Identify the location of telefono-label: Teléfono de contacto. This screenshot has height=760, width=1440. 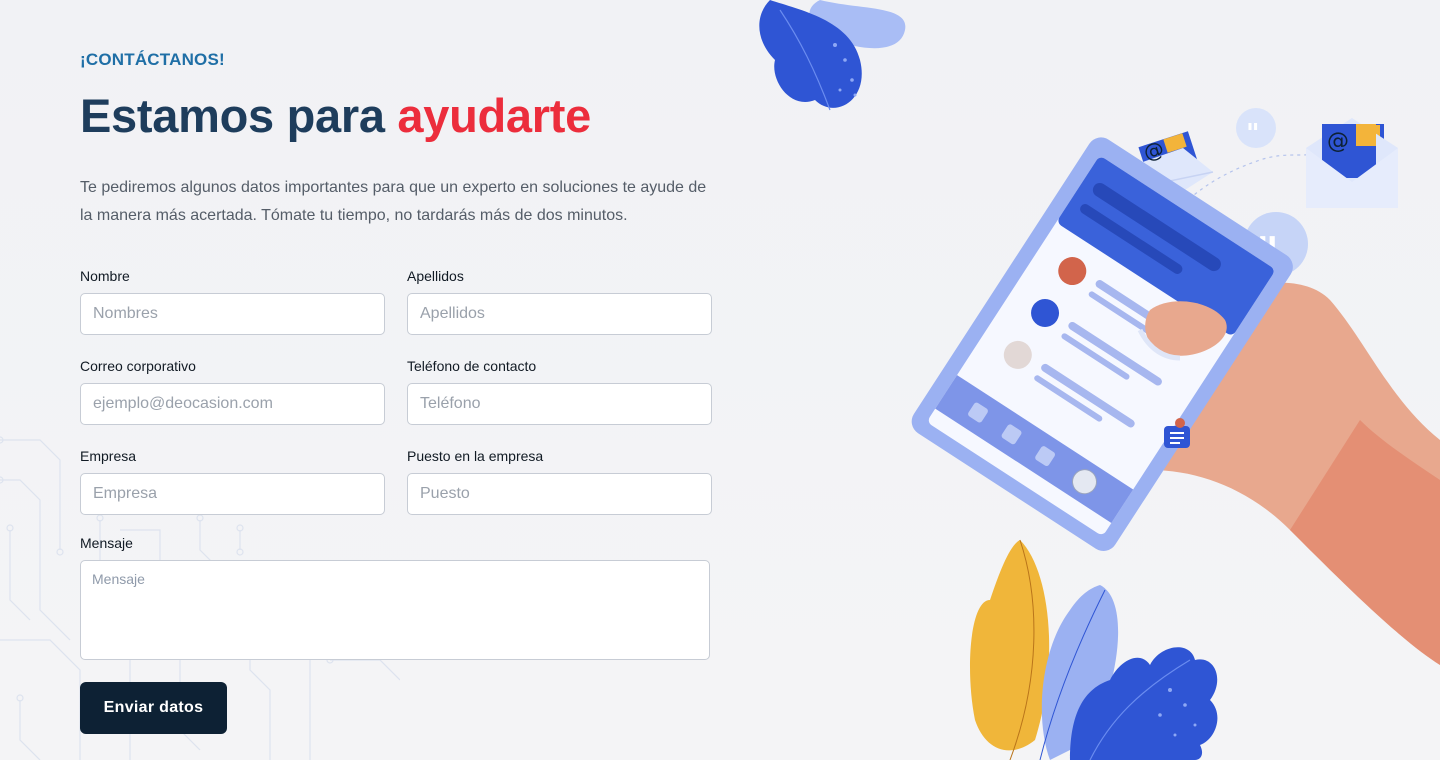
(472, 366).